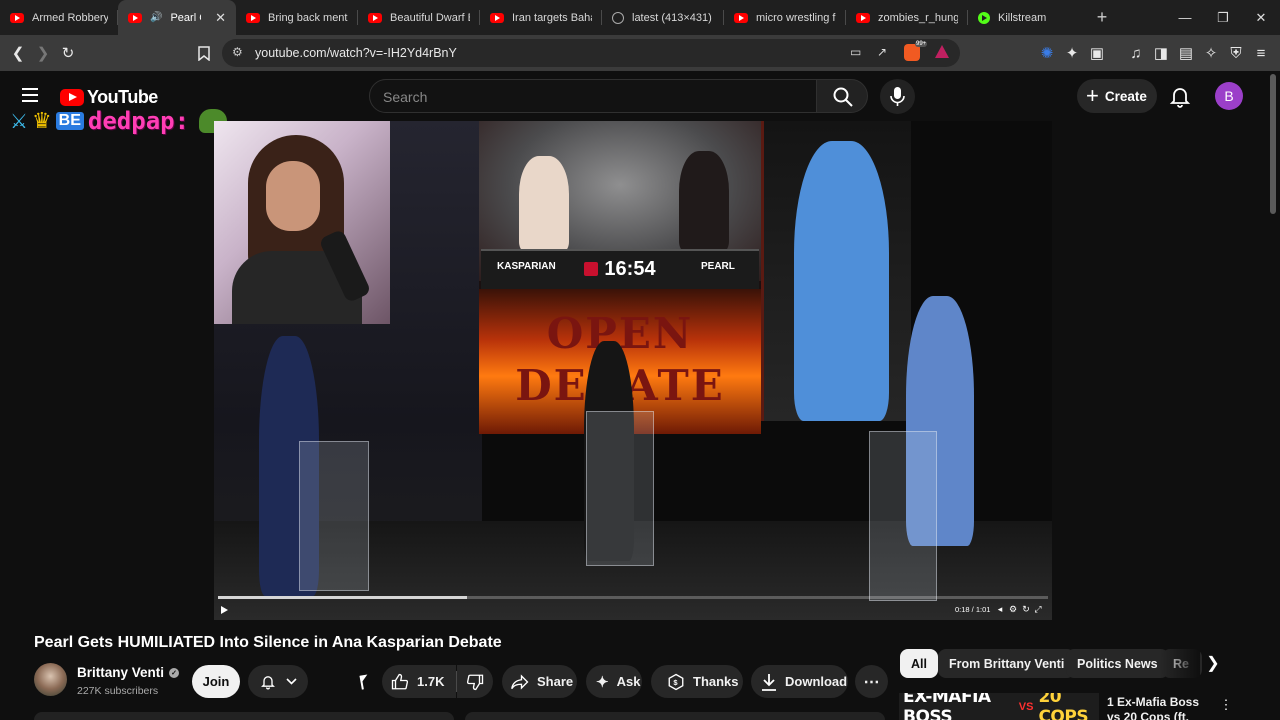  What do you see at coordinates (138, 121) in the screenshot?
I see `overlay-text: dedpap:` at bounding box center [138, 121].